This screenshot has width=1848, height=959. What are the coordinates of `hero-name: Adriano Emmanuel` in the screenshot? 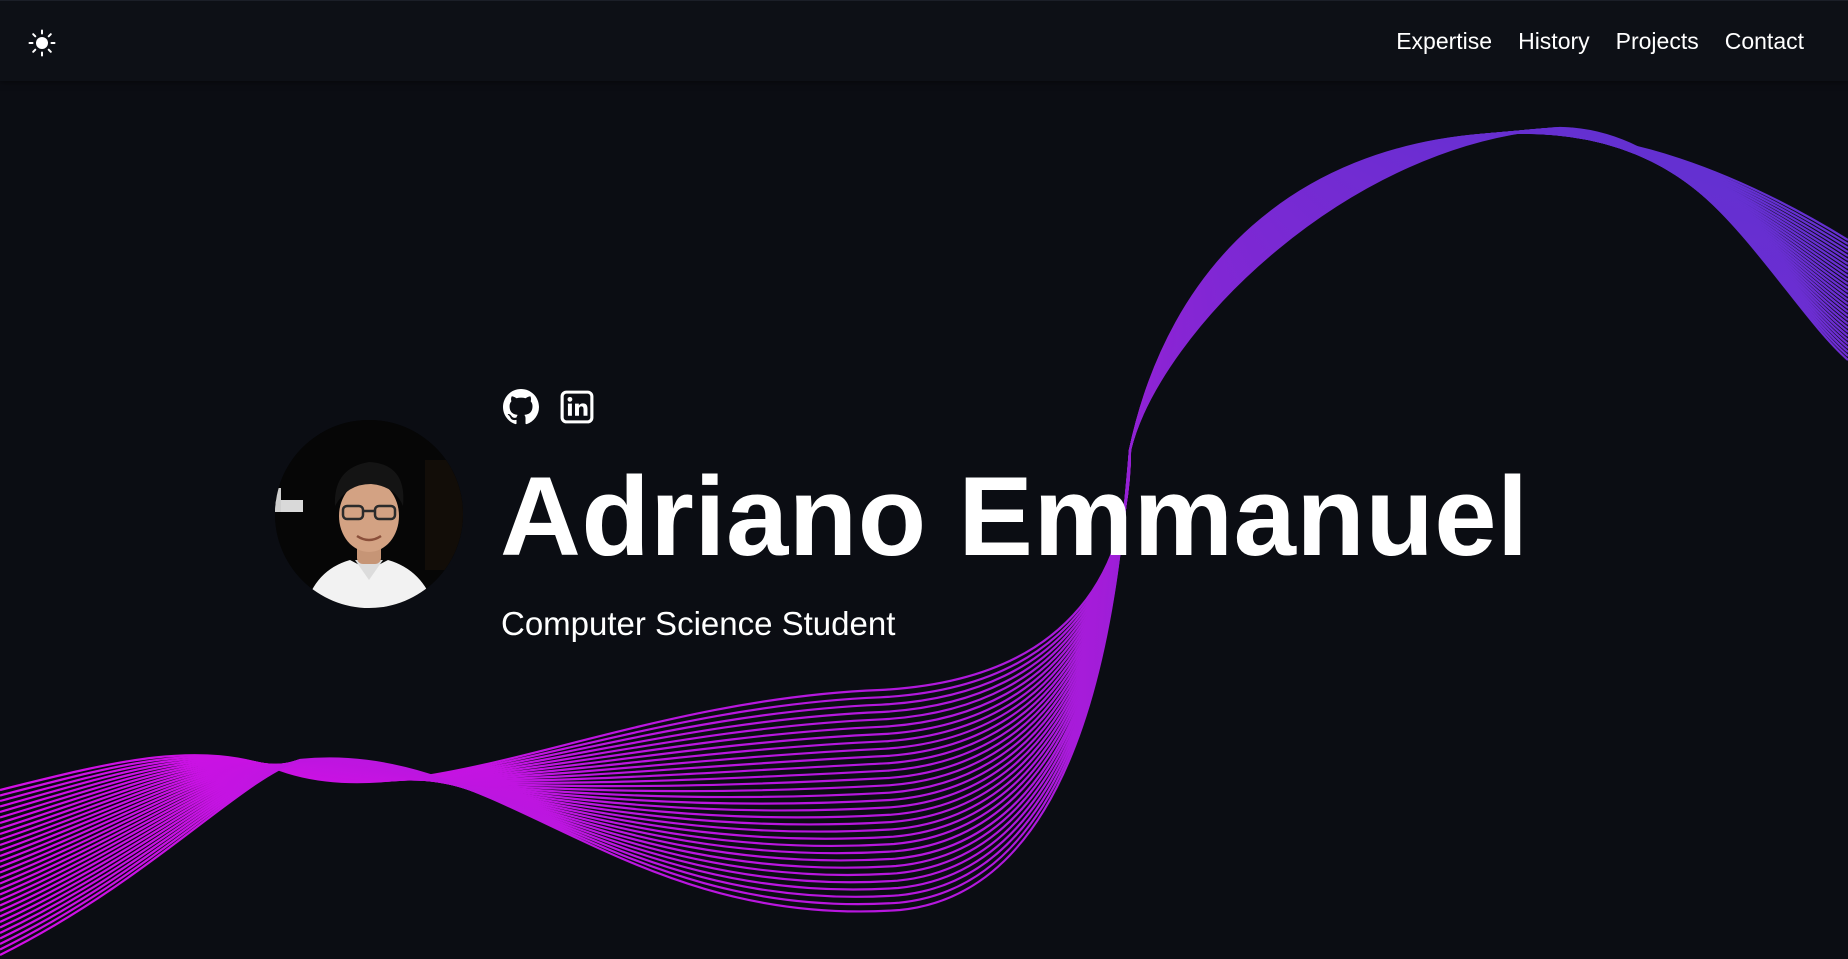 It's located at (1014, 516).